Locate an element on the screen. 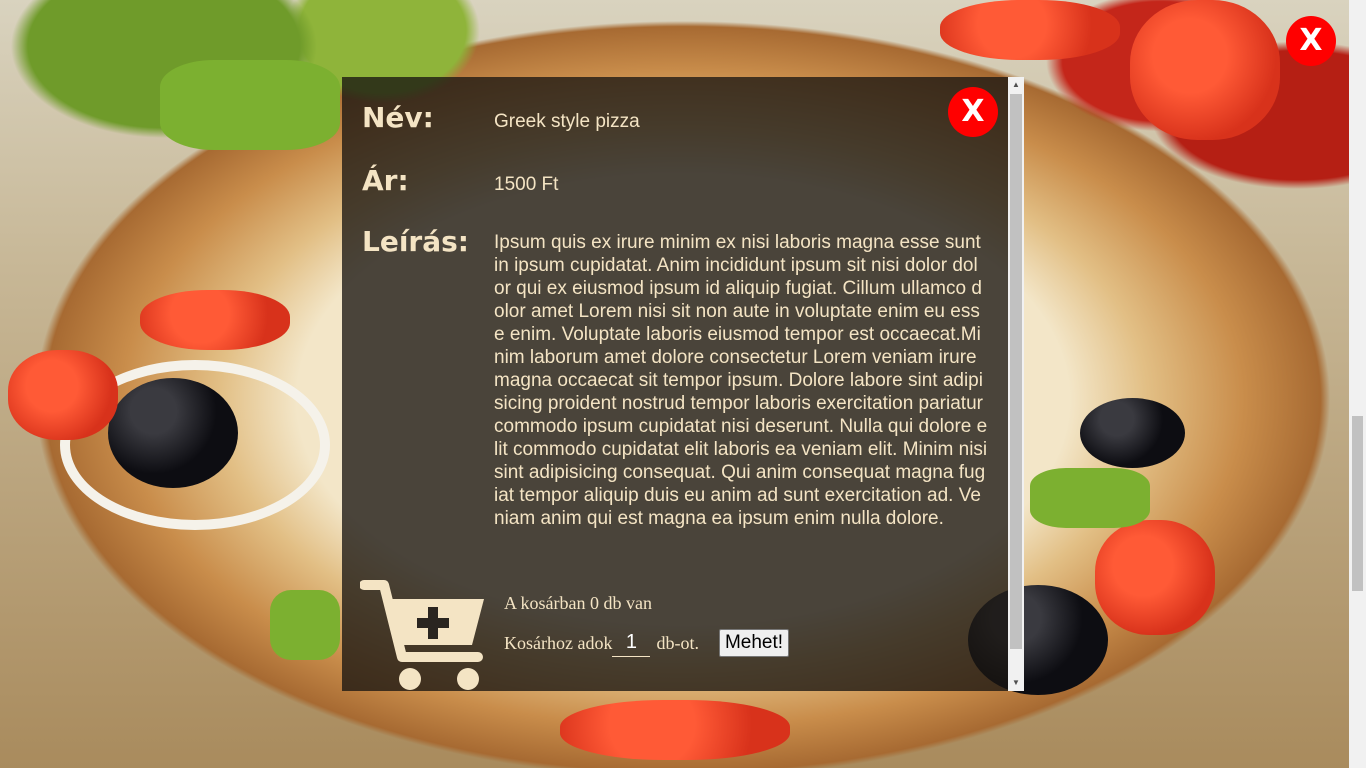 Image resolution: width=1366 pixels, height=768 pixels. cart-plus-icon is located at coordinates (422, 635).